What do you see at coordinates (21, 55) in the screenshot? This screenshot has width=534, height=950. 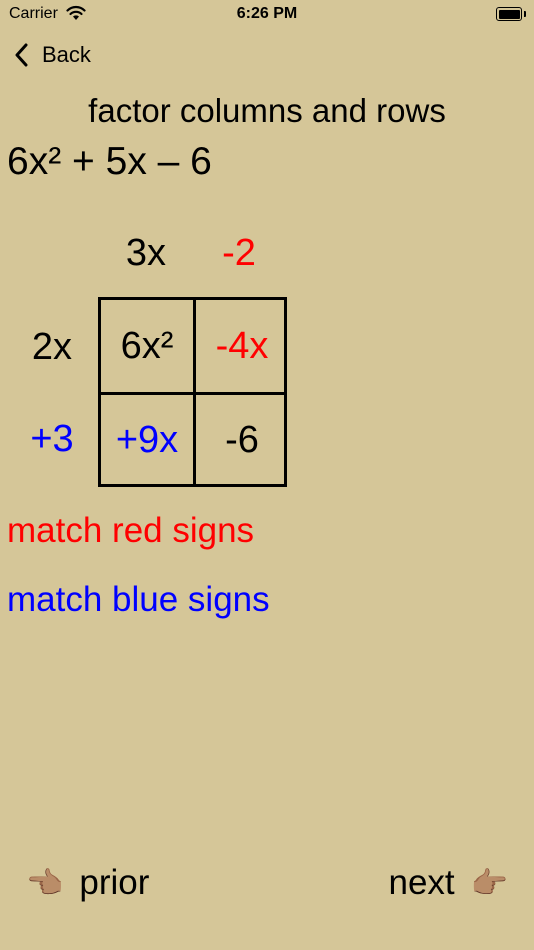 I see `chevron-left-icon` at bounding box center [21, 55].